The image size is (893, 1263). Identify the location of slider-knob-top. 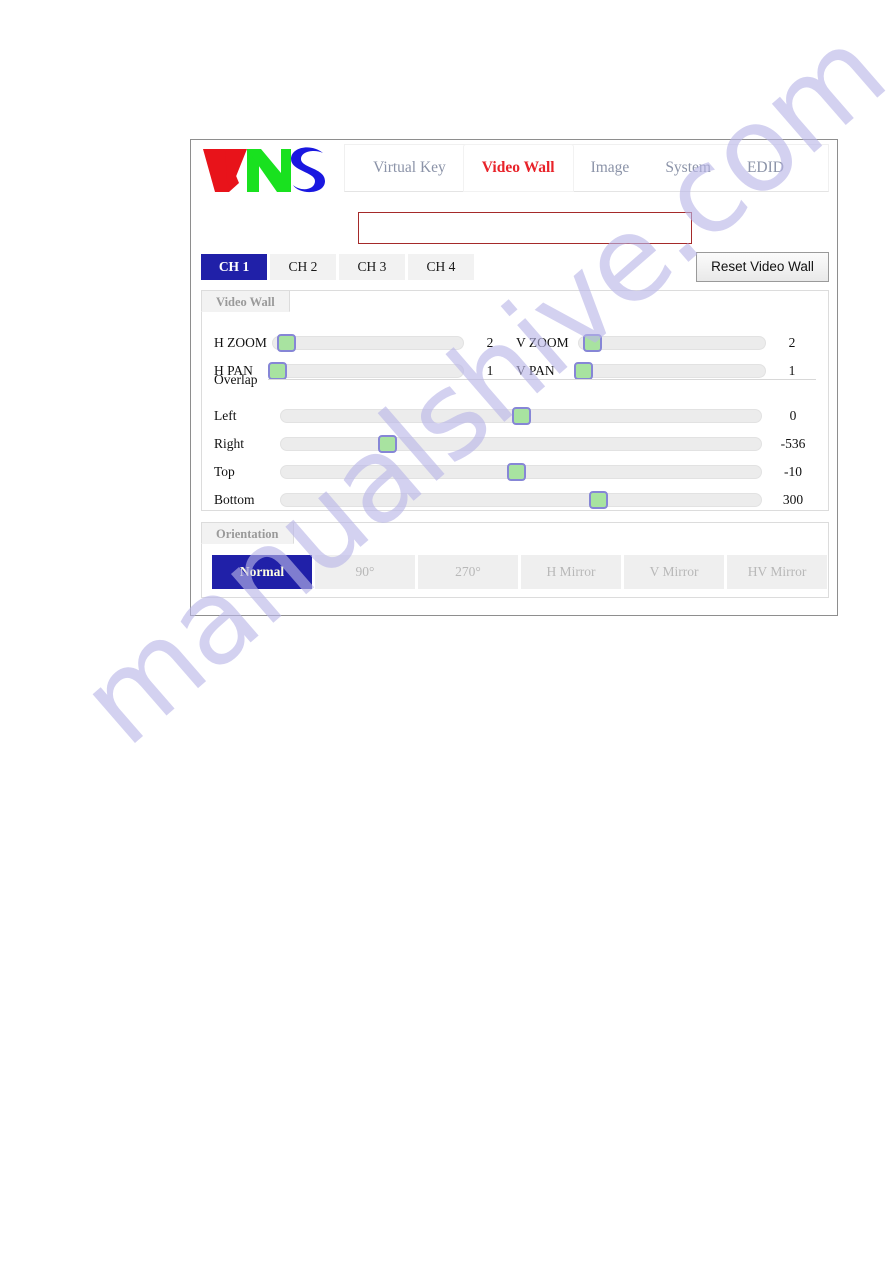
(517, 472).